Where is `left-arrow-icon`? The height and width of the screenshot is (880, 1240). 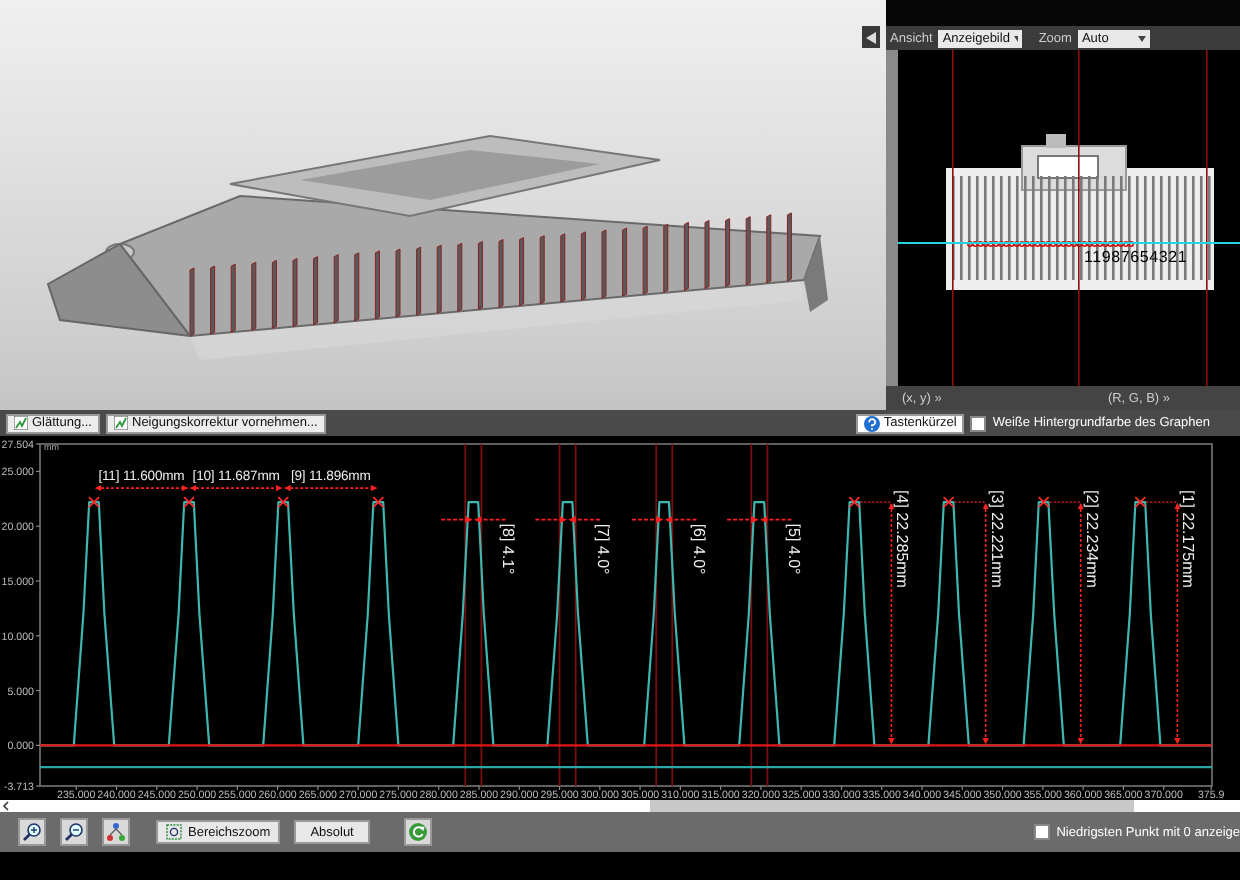 left-arrow-icon is located at coordinates (871, 37).